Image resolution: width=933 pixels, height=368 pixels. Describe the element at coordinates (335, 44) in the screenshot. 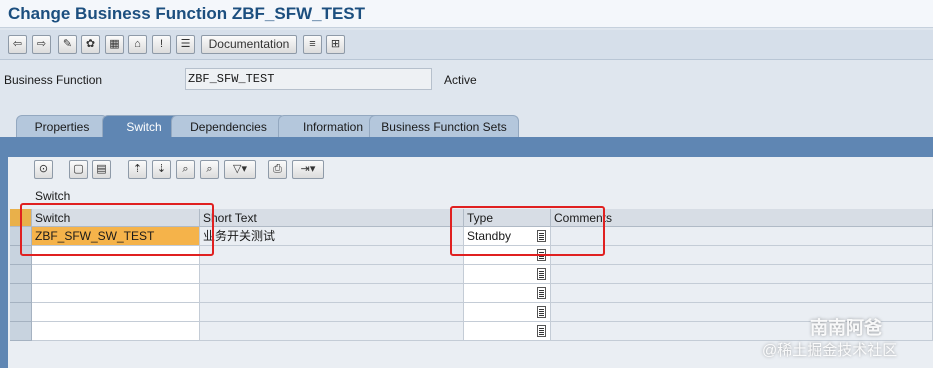

I see `tree-structure-icon: ⊞` at that location.